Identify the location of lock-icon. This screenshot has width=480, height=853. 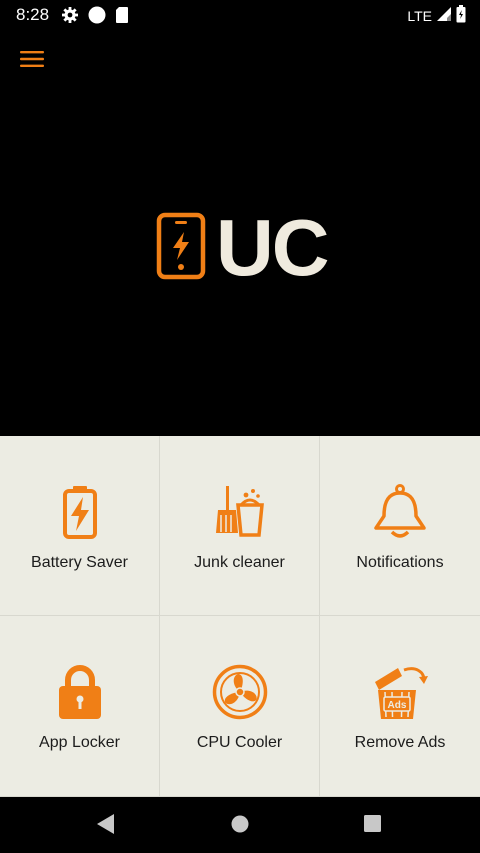
(80, 692).